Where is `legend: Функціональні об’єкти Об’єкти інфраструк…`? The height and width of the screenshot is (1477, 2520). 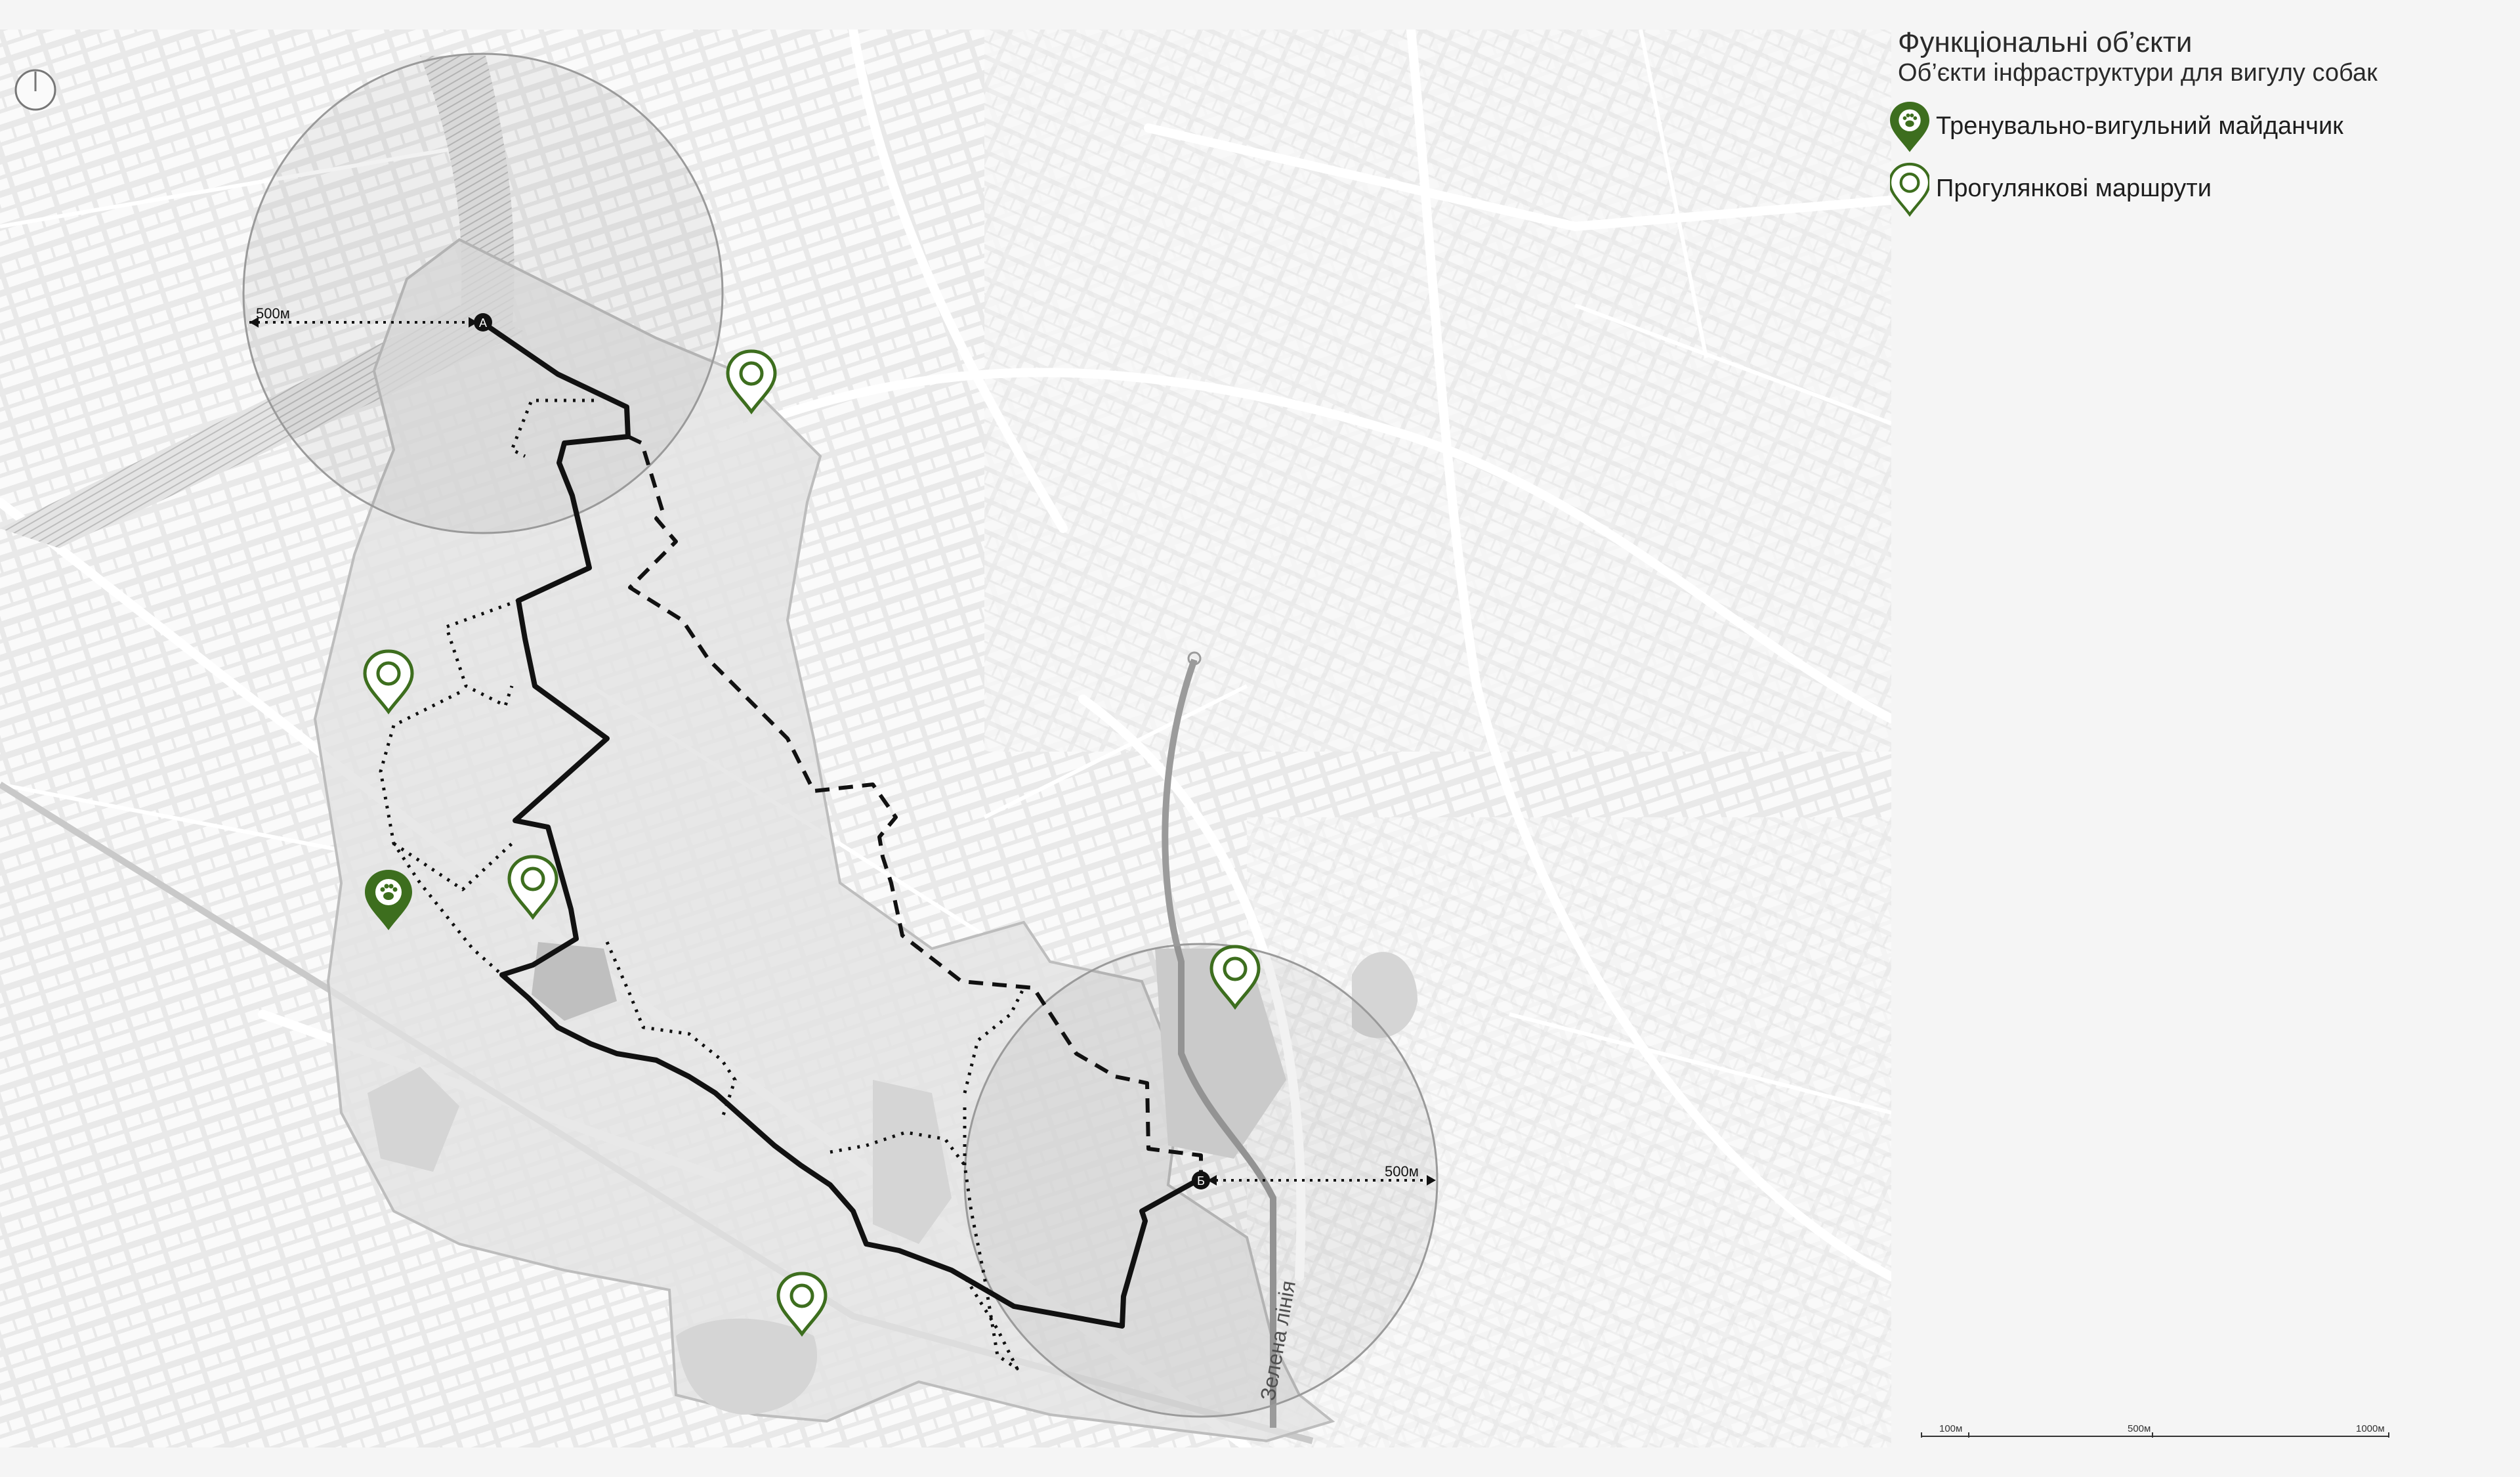 legend: Функціональні об’єкти Об’єкти інфраструк… is located at coordinates (2198, 131).